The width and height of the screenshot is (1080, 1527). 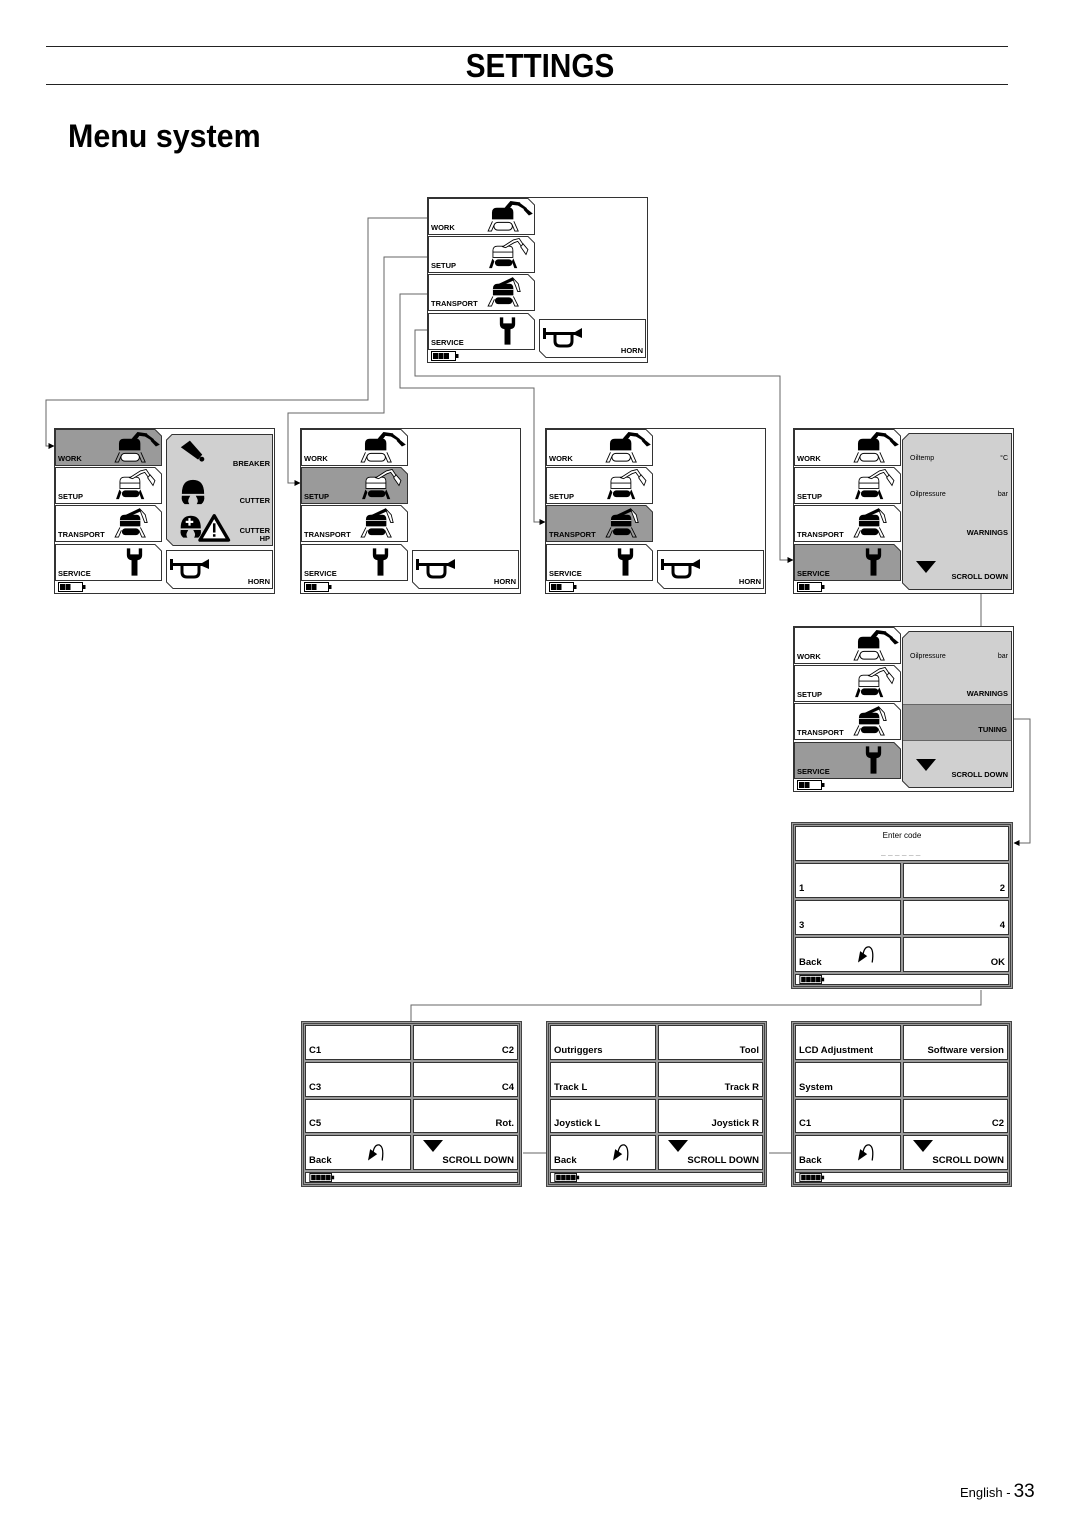 I want to click on cell-label: C4, so click(x=507, y=1087).